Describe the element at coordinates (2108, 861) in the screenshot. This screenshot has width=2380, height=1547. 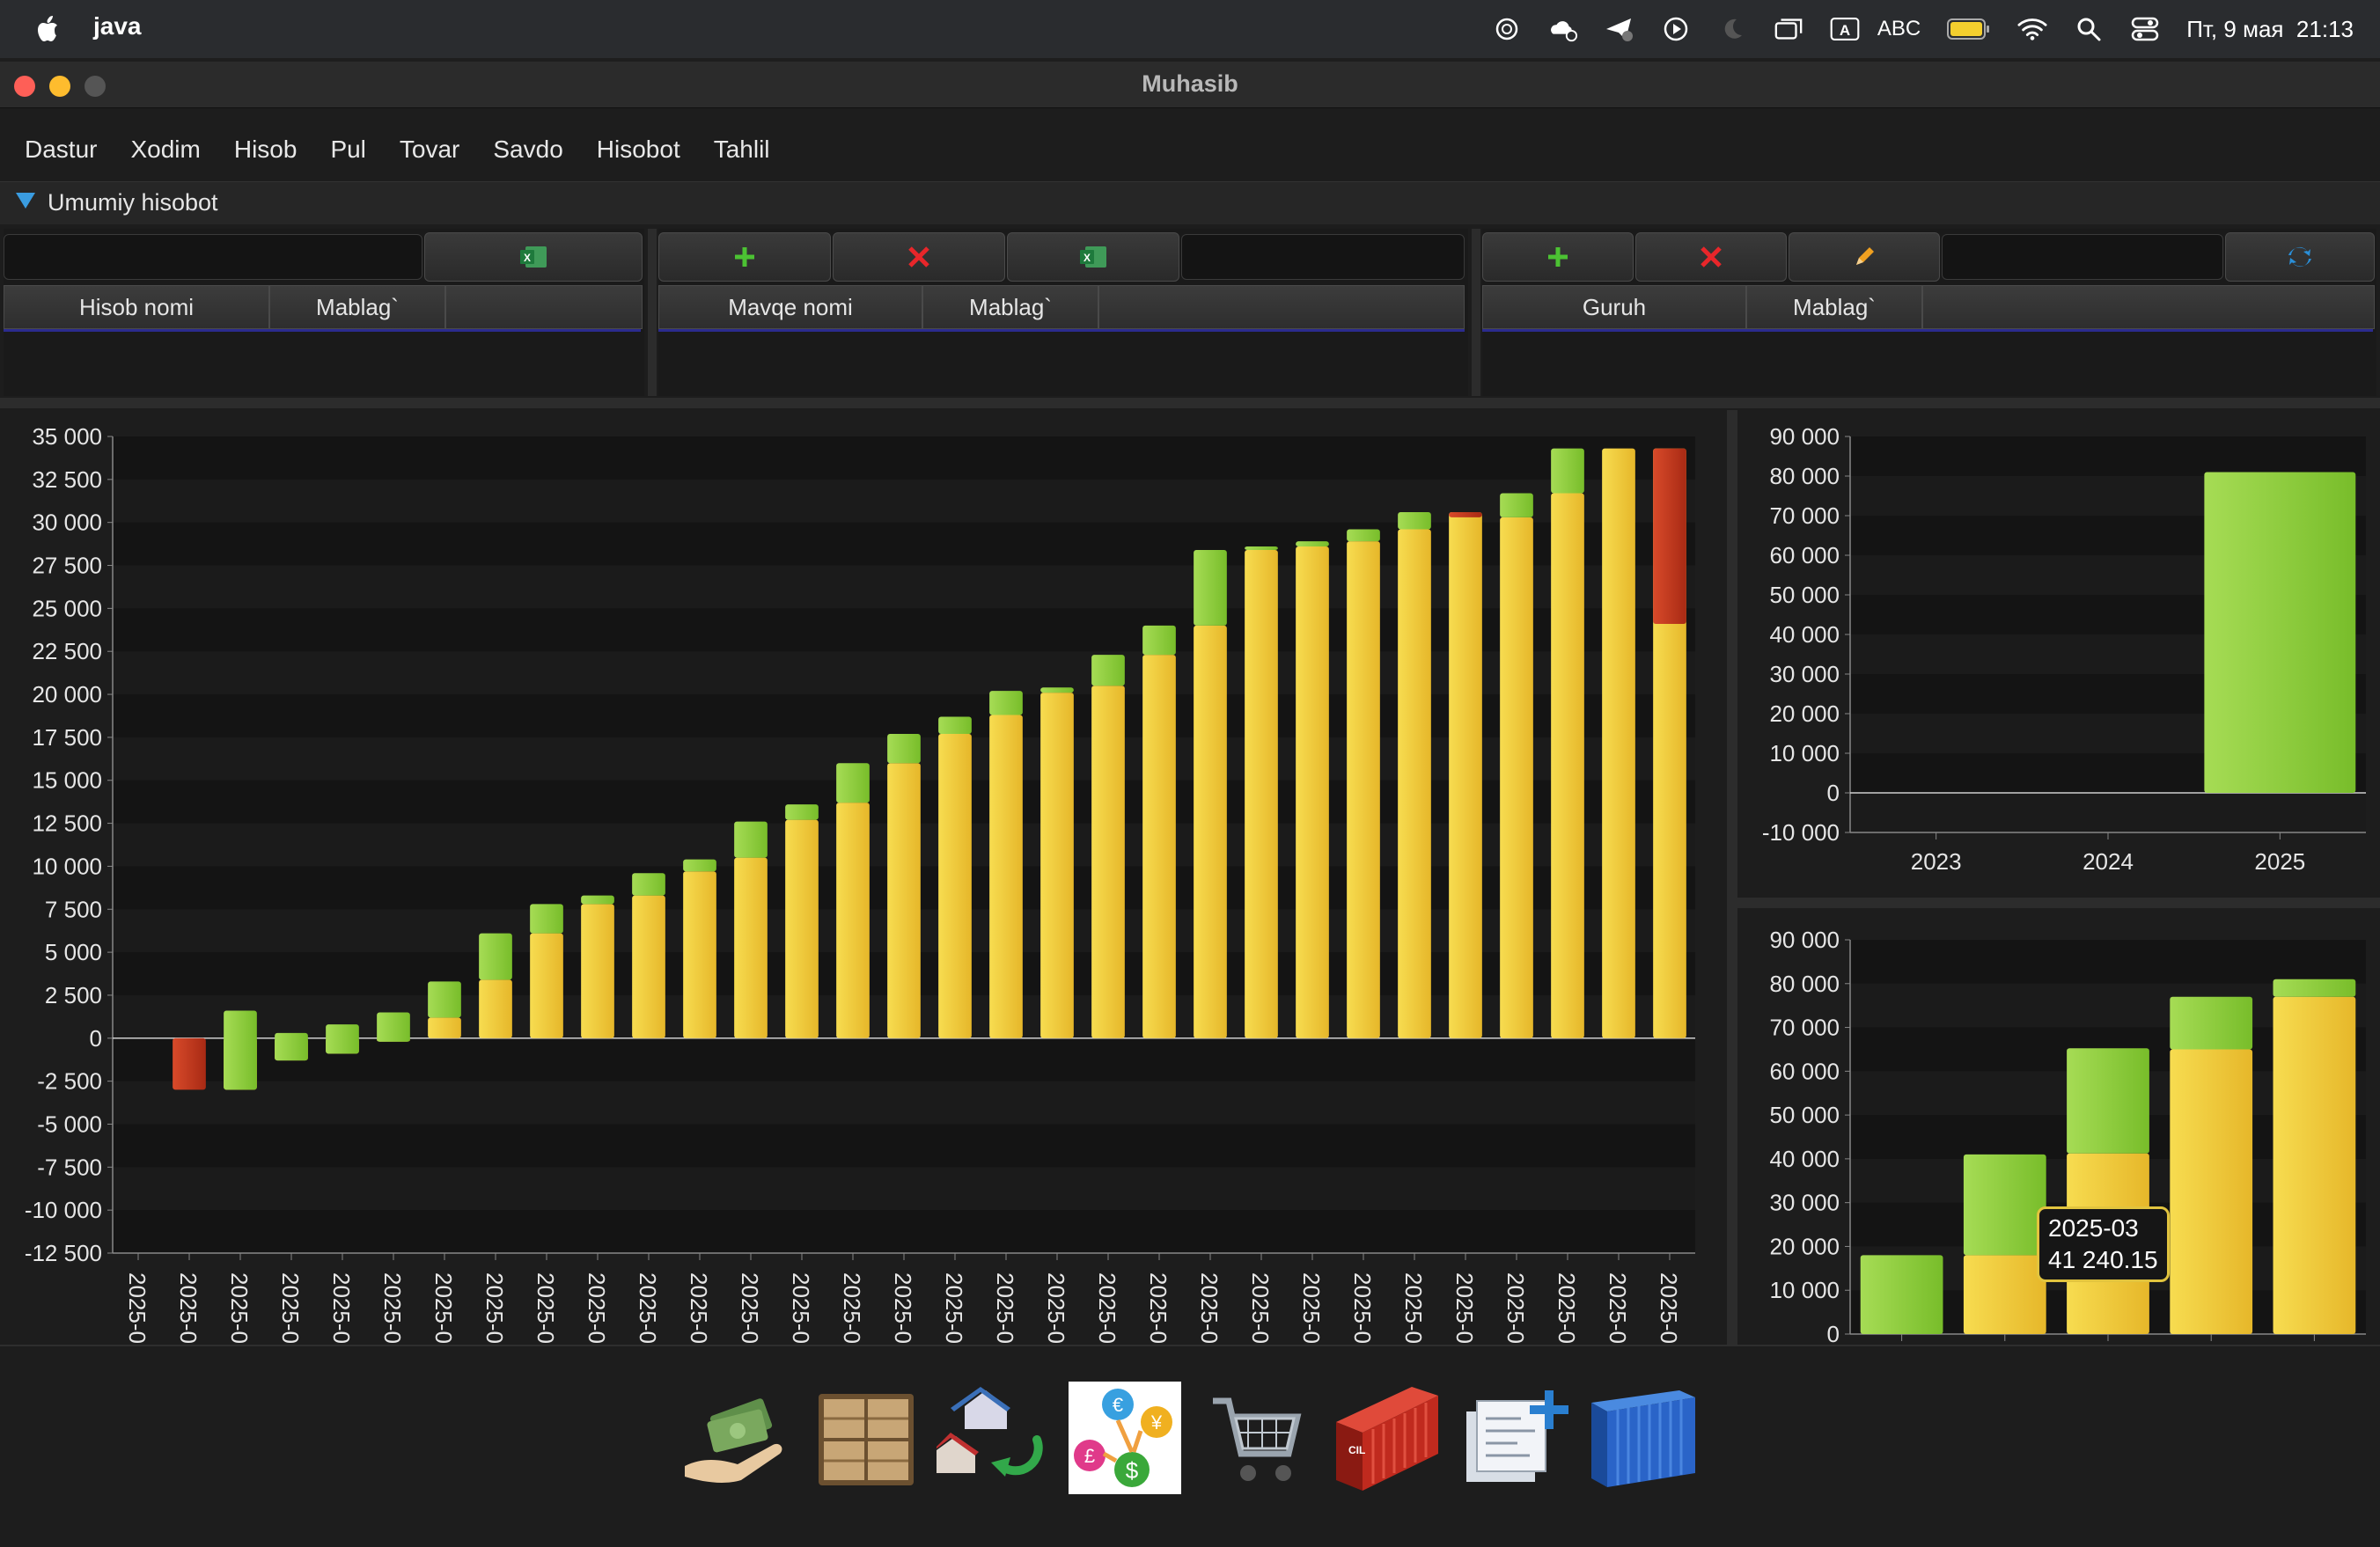
I see `x-tick-label: 2024` at that location.